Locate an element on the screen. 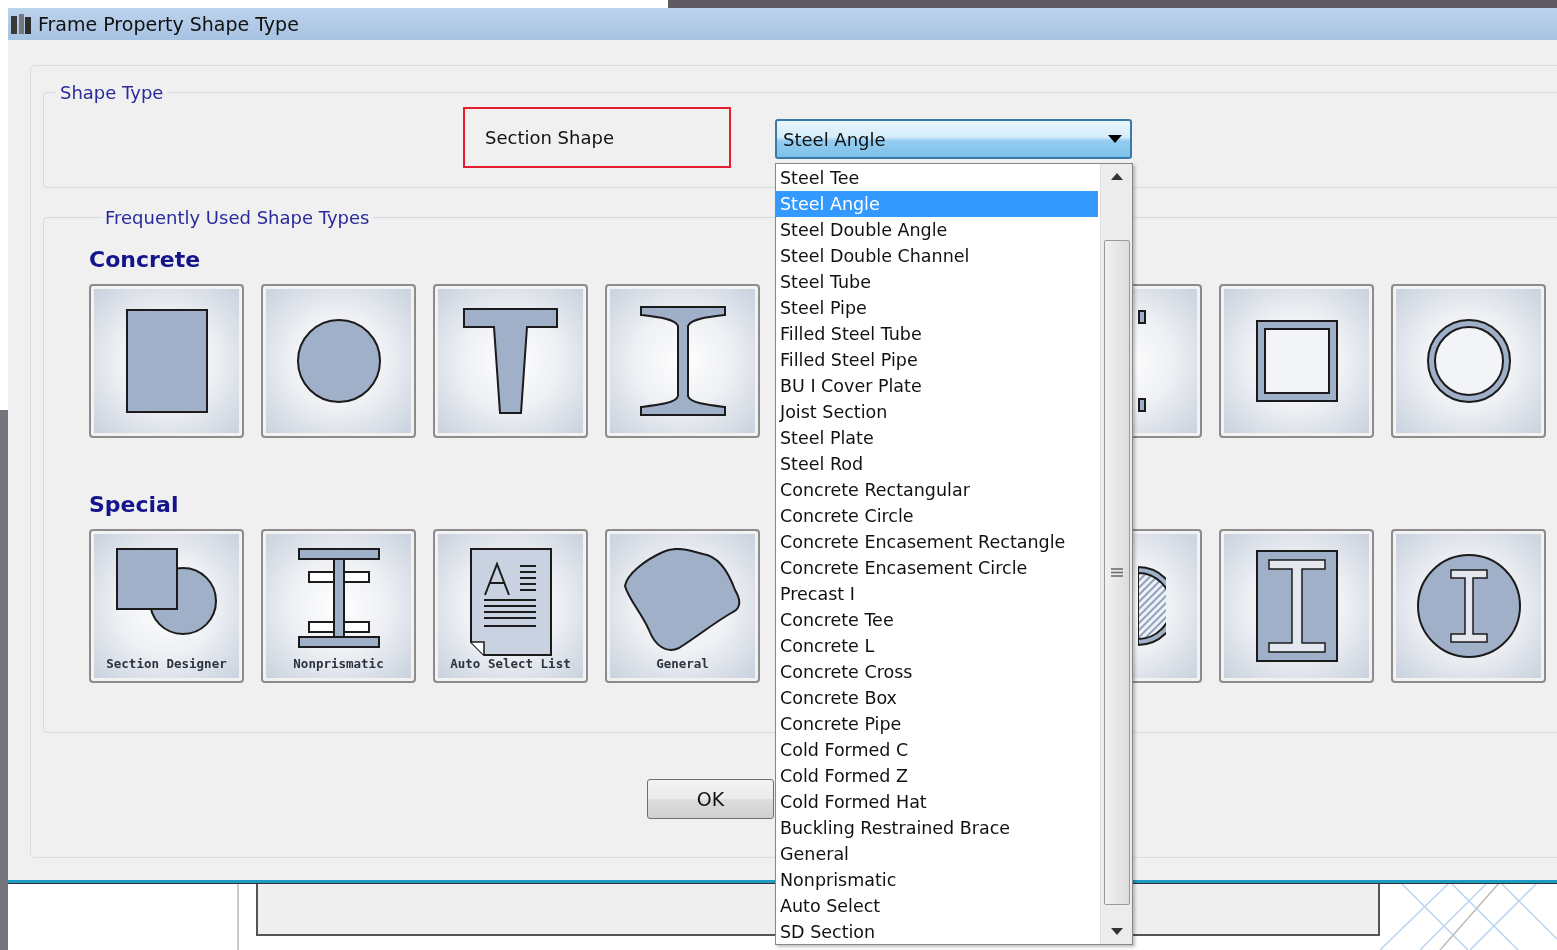 The height and width of the screenshot is (950, 1557). shape-button: Nonprismatic is located at coordinates (338, 606).